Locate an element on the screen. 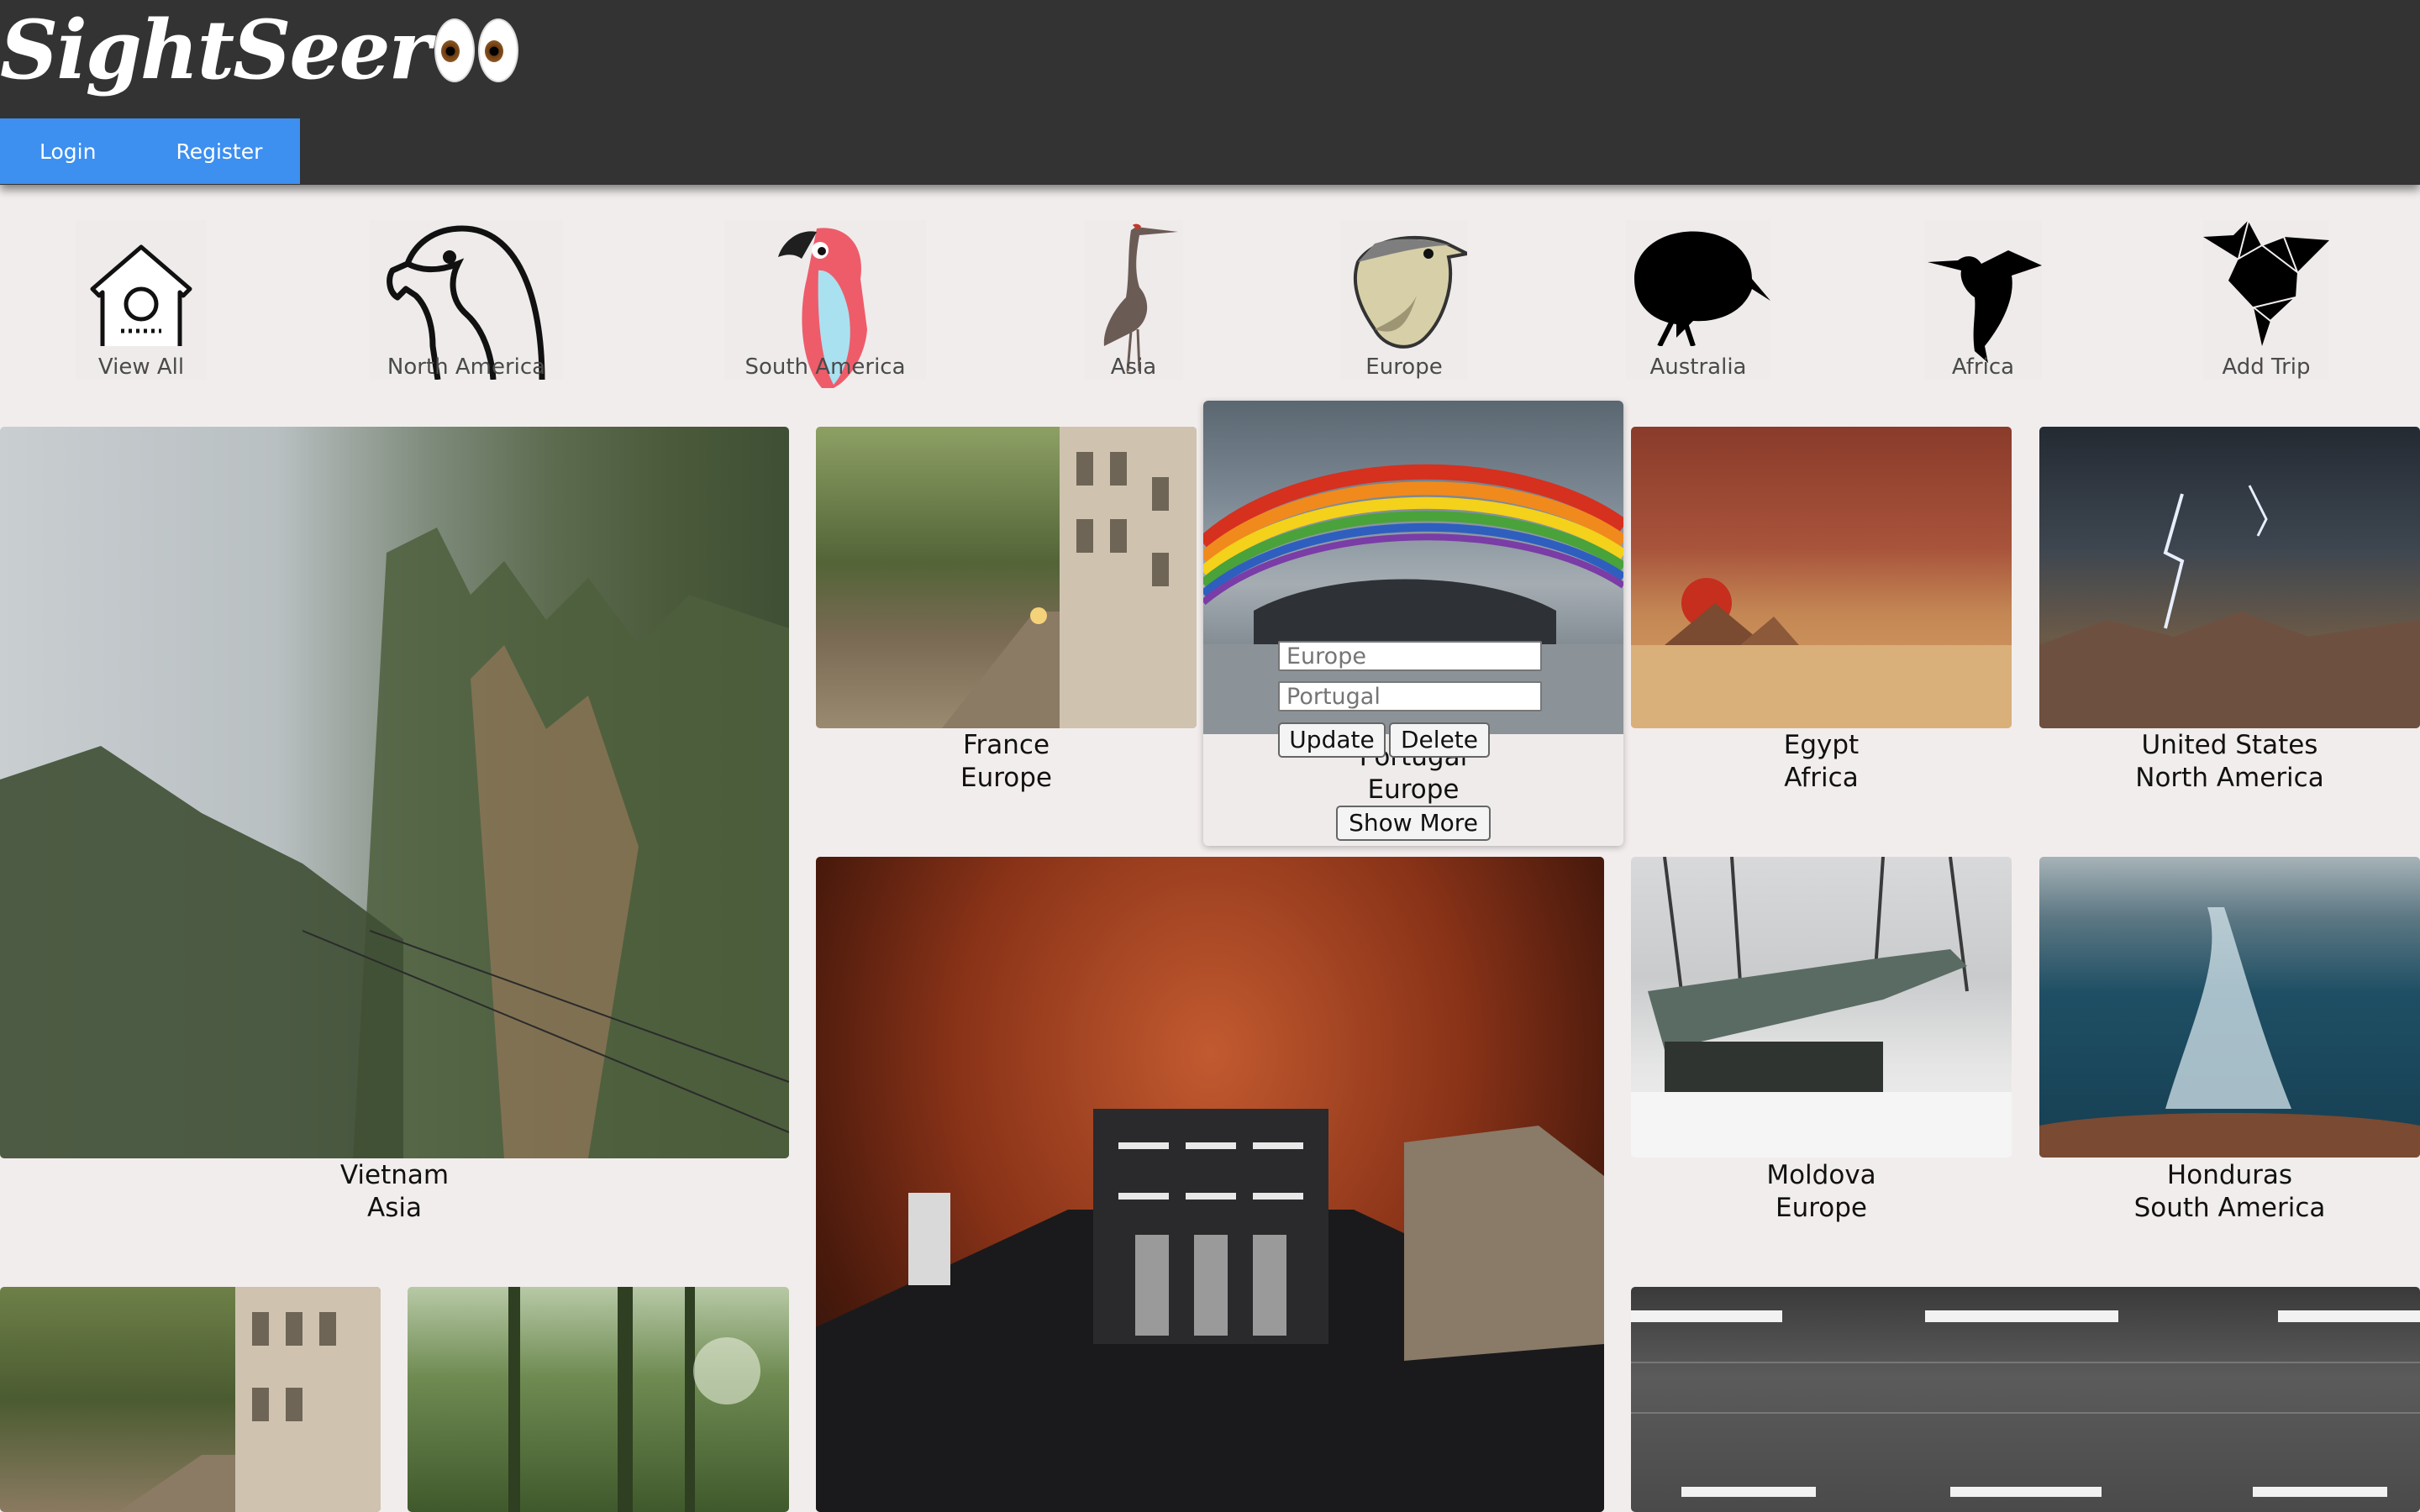 This screenshot has height=1512, width=2420. delete-button: Delete is located at coordinates (1439, 740).